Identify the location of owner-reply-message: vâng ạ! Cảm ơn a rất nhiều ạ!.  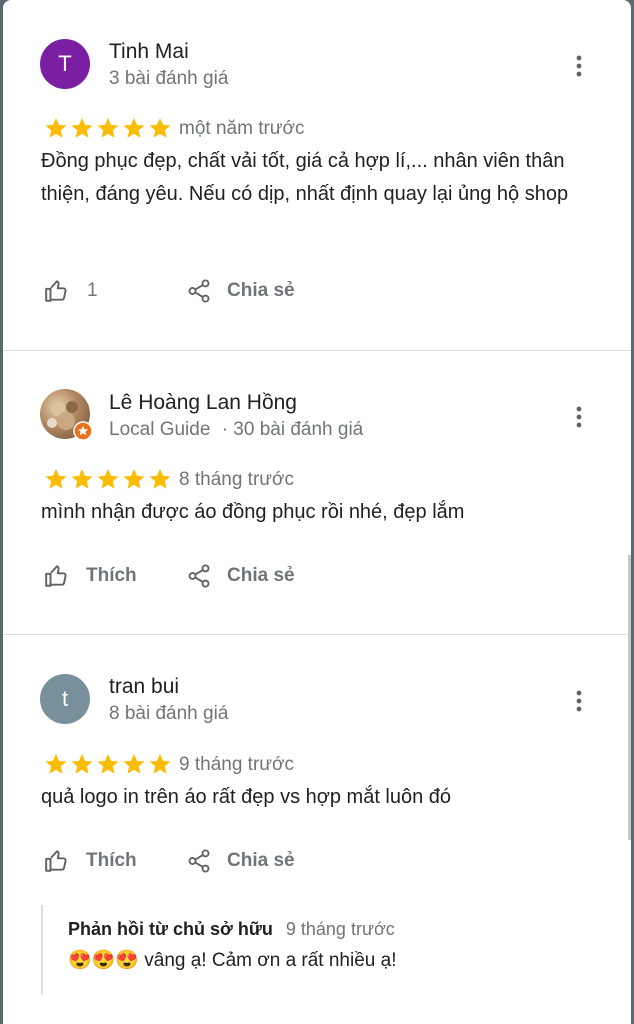
(270, 960).